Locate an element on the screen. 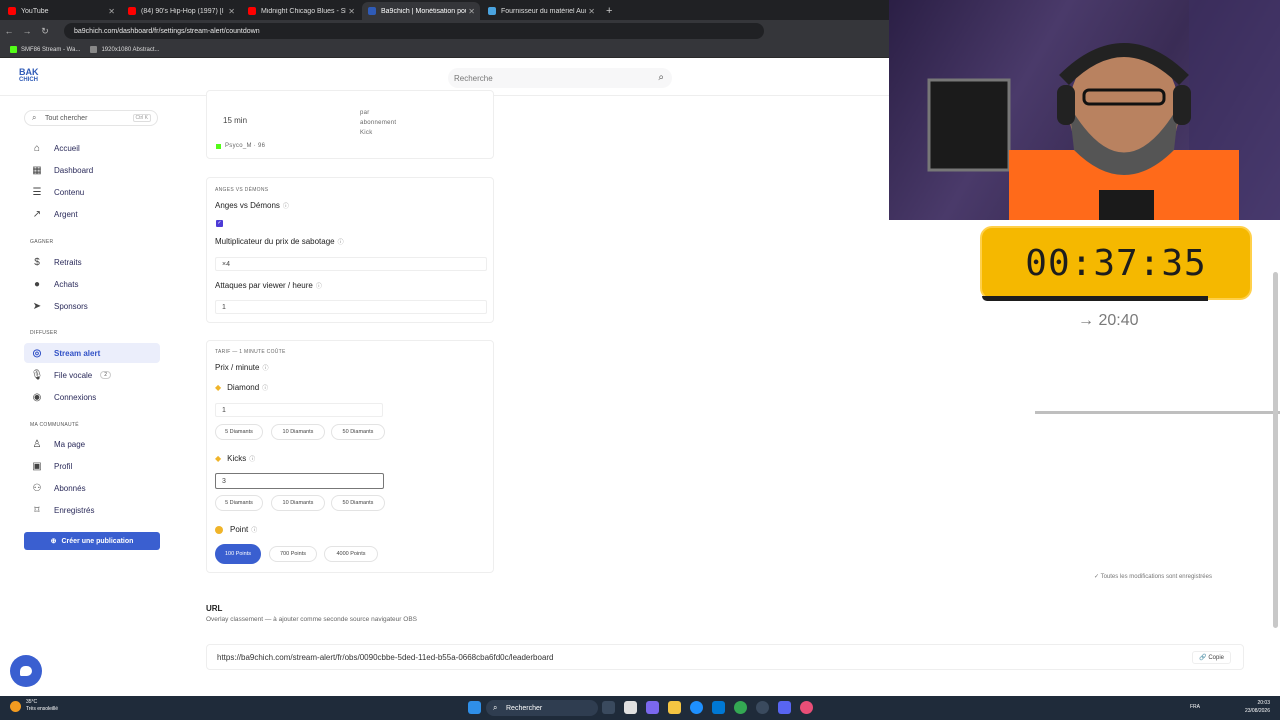 Image resolution: width=1280 pixels, height=720 pixels. create-publication-button: ⊕ Créer une publication is located at coordinates (92, 541).